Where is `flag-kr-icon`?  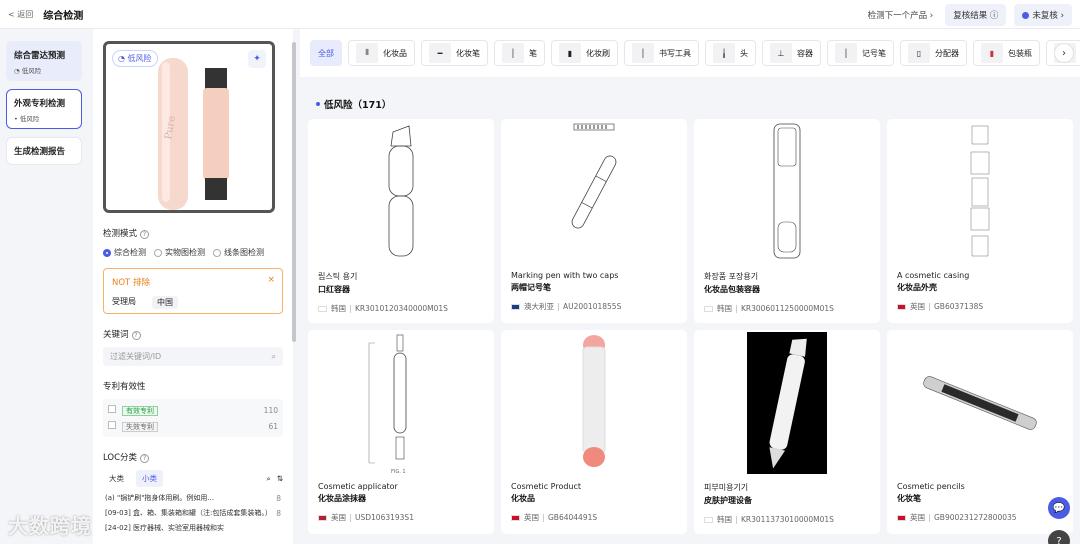
flag-kr-icon is located at coordinates (322, 308).